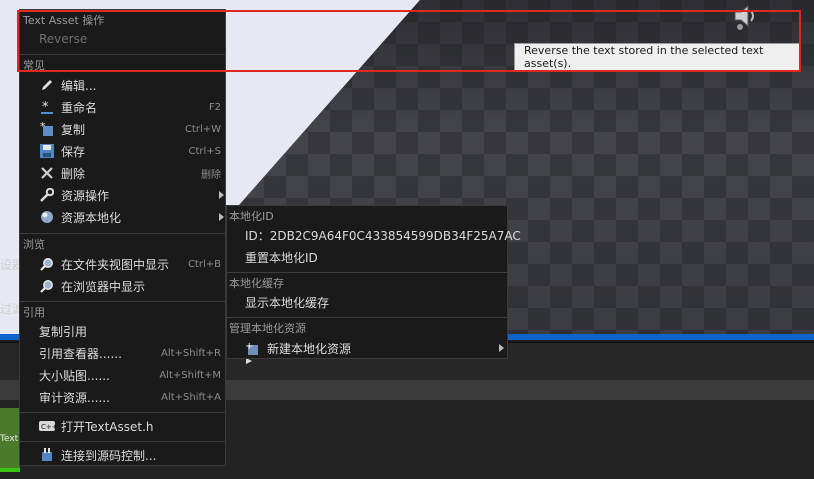  What do you see at coordinates (122, 129) in the screenshot?
I see `menu-item-duplicate: * 复制 Ctrl+W` at bounding box center [122, 129].